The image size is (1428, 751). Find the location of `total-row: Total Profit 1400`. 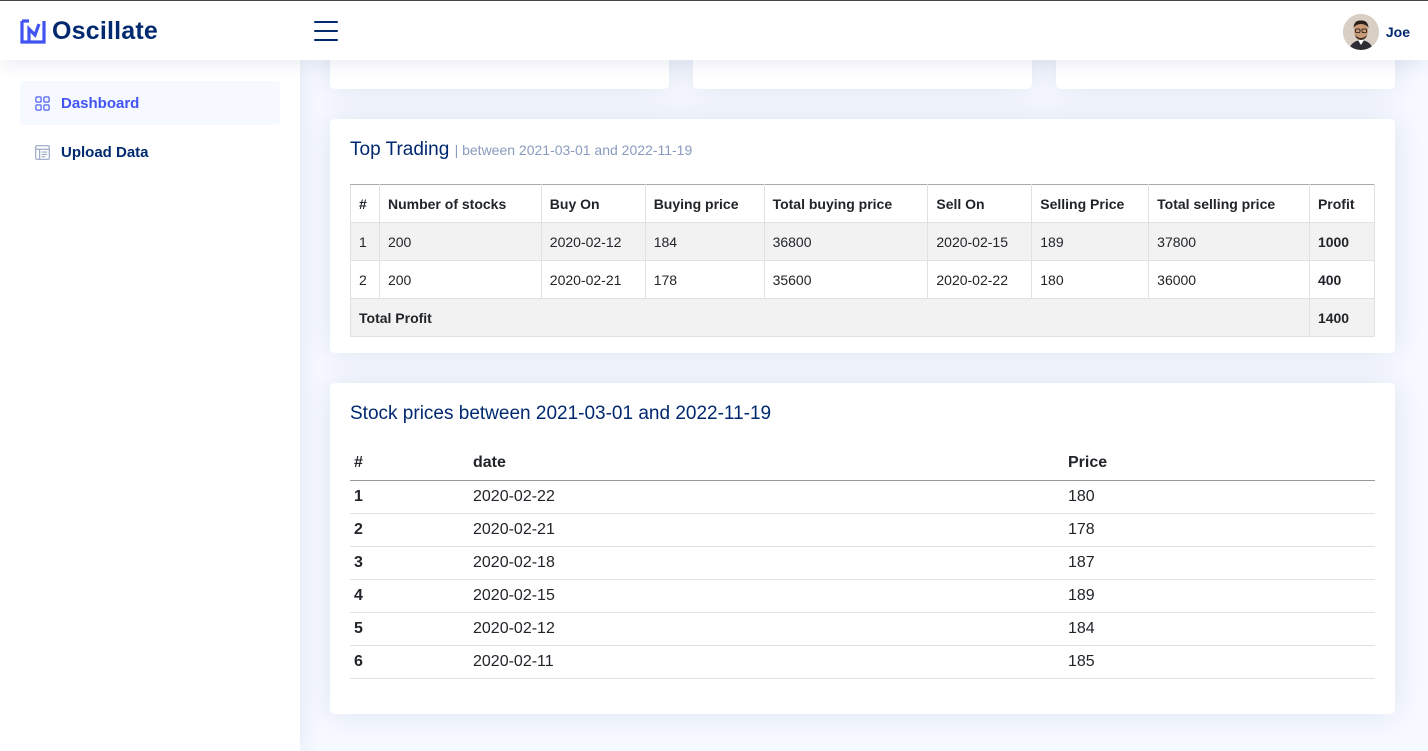

total-row: Total Profit 1400 is located at coordinates (863, 317).